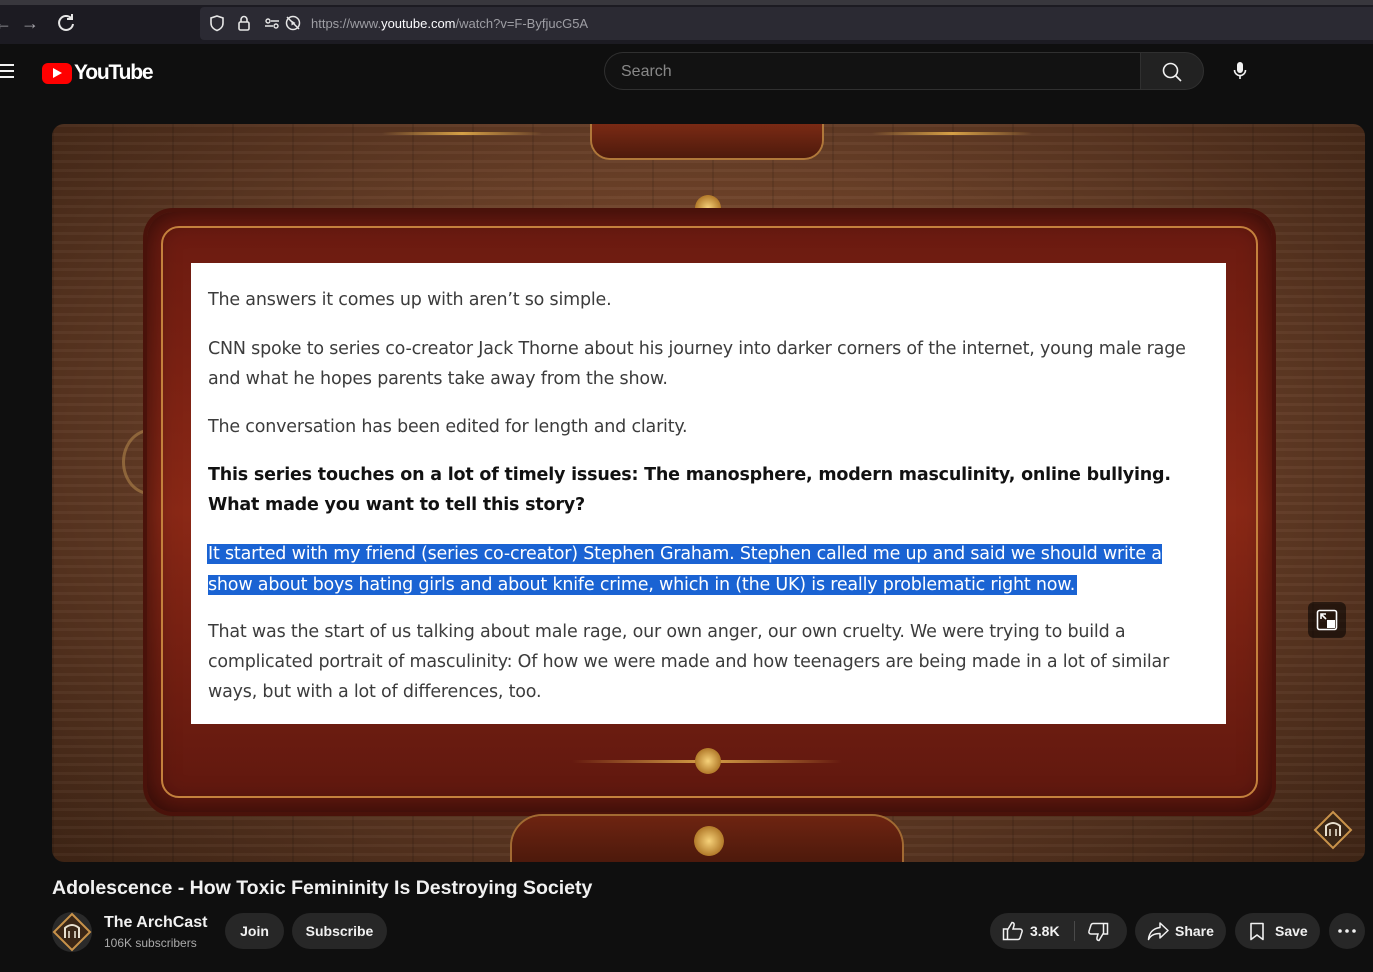  I want to click on lock-icon, so click(244, 23).